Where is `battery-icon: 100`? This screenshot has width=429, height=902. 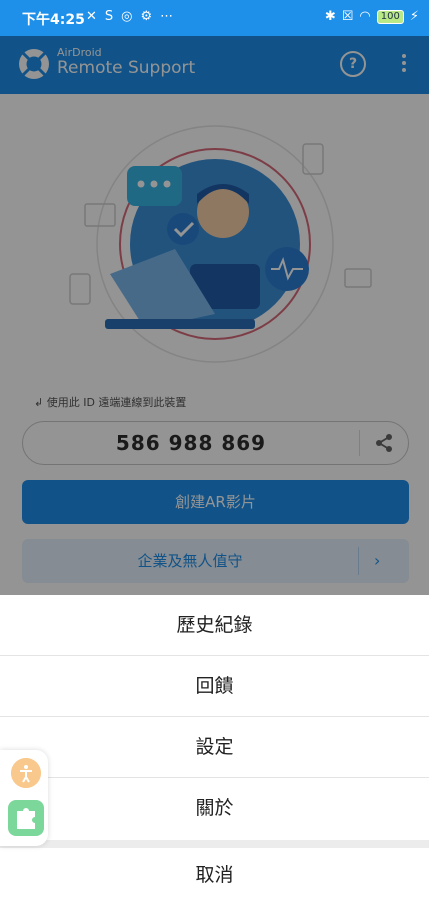
battery-icon: 100 is located at coordinates (390, 16).